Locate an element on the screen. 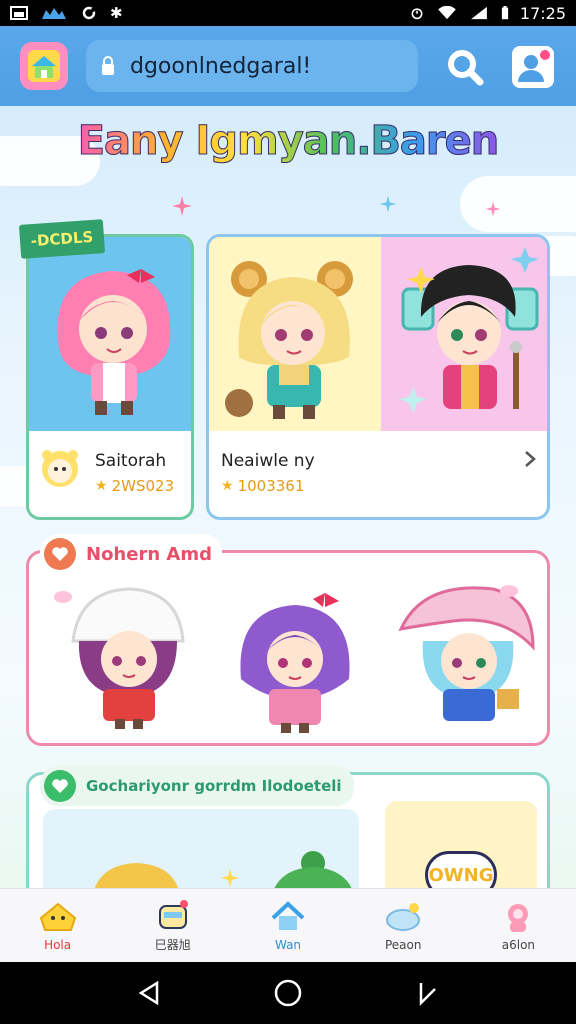 The width and height of the screenshot is (576, 1024). tab-wan: Wan is located at coordinates (287, 925).